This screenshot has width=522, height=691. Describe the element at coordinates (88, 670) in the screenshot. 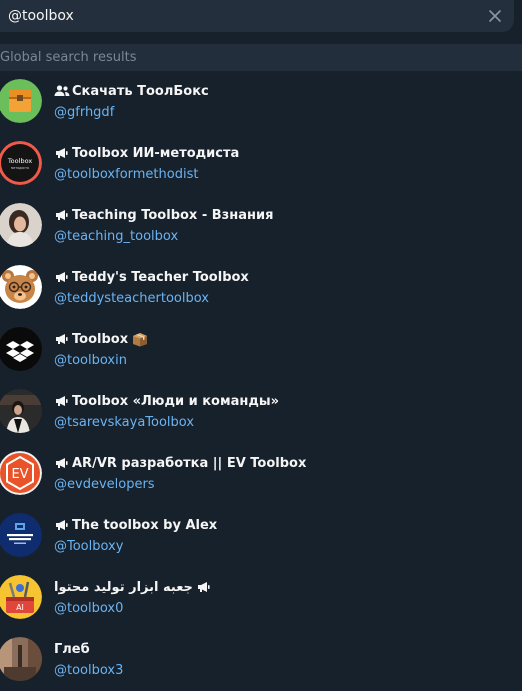

I see `chat-username: @toolbox3` at that location.